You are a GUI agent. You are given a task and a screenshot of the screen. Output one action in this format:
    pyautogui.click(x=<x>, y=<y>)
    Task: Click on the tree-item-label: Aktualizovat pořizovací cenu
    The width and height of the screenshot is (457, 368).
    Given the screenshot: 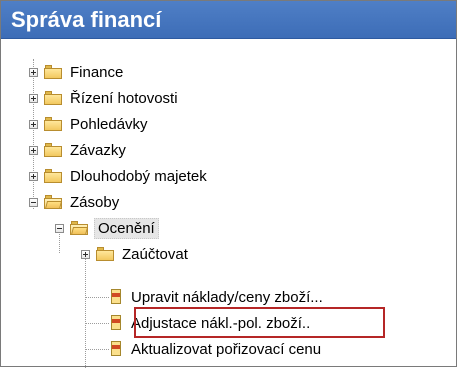 What is the action you would take?
    pyautogui.click(x=226, y=349)
    